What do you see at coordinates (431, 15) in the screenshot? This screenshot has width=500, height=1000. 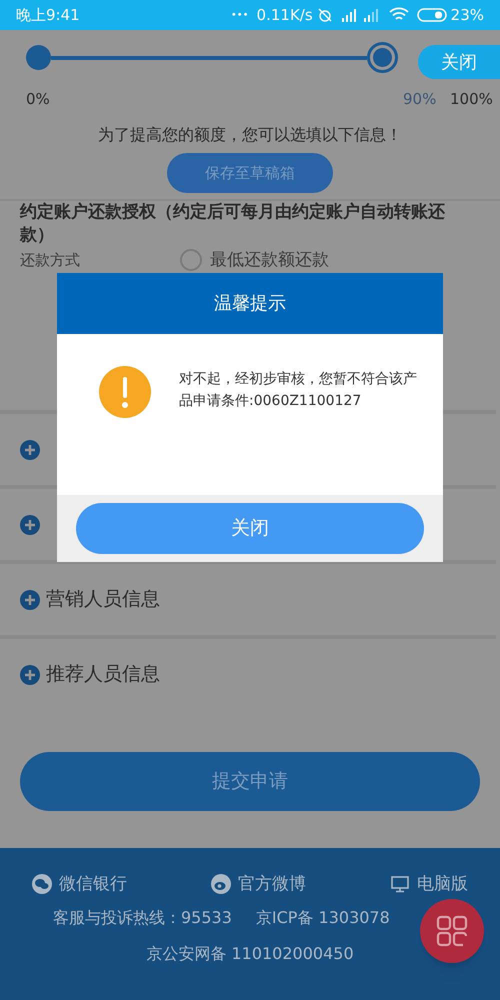 I see `battery-icon` at bounding box center [431, 15].